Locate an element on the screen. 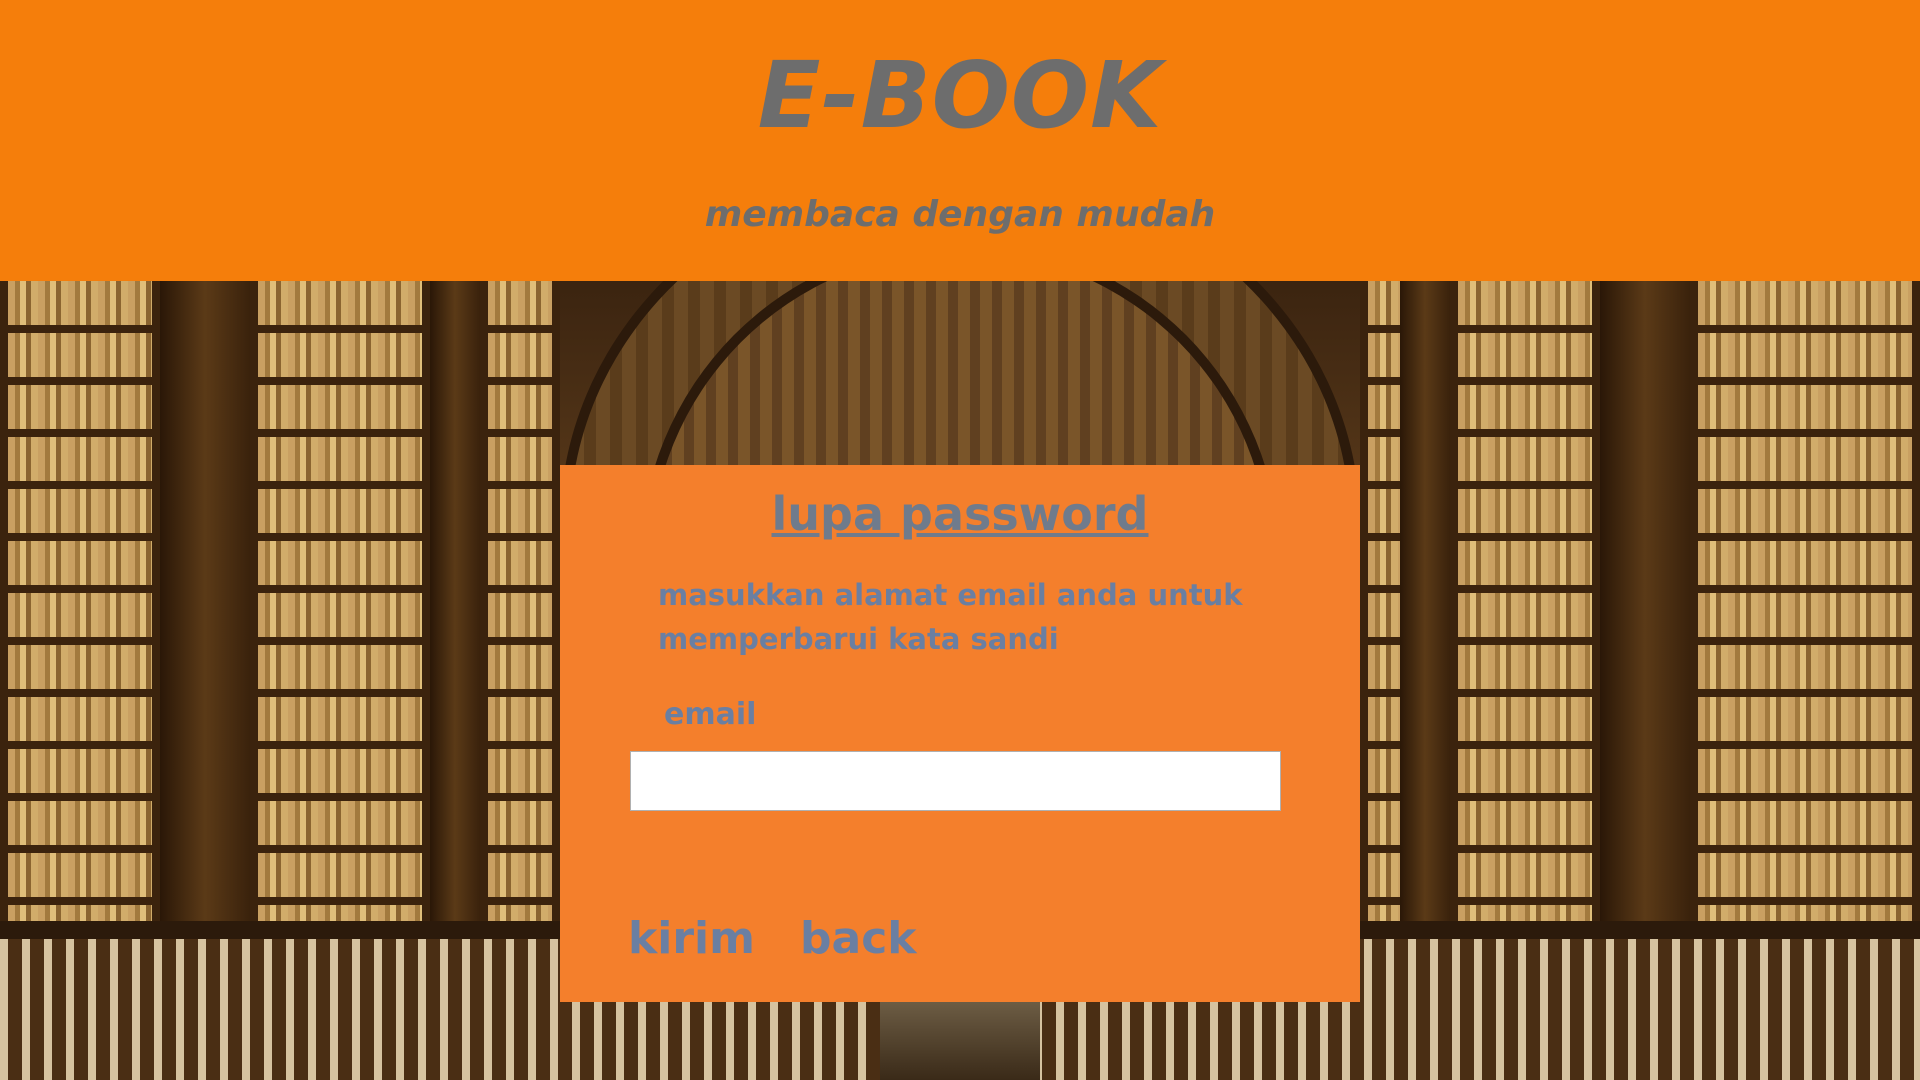  app-title: E-BOOK is located at coordinates (960, 95).